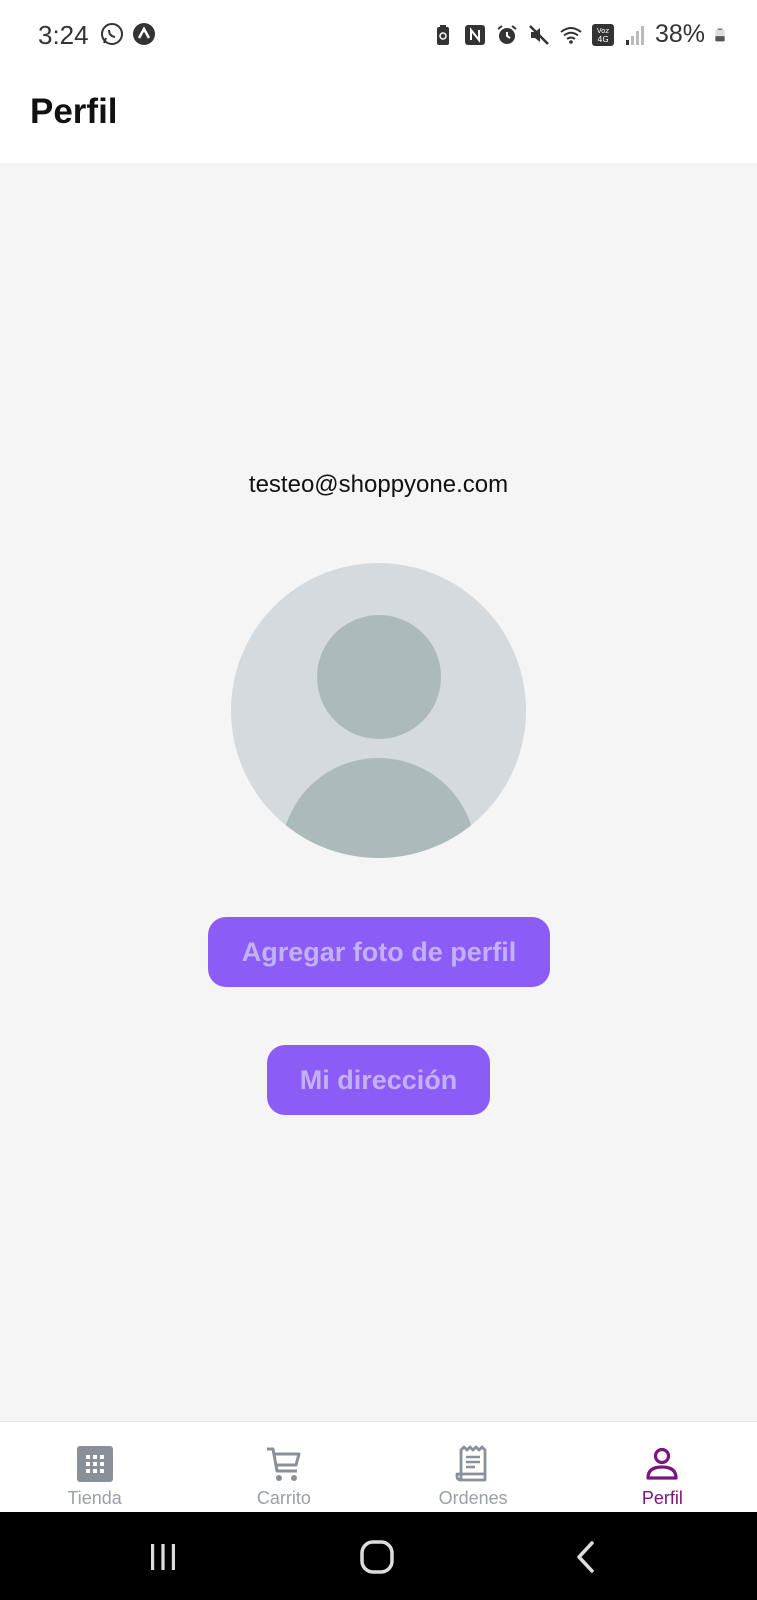 The height and width of the screenshot is (1600, 757). I want to click on app-header: Perfil, so click(378, 116).